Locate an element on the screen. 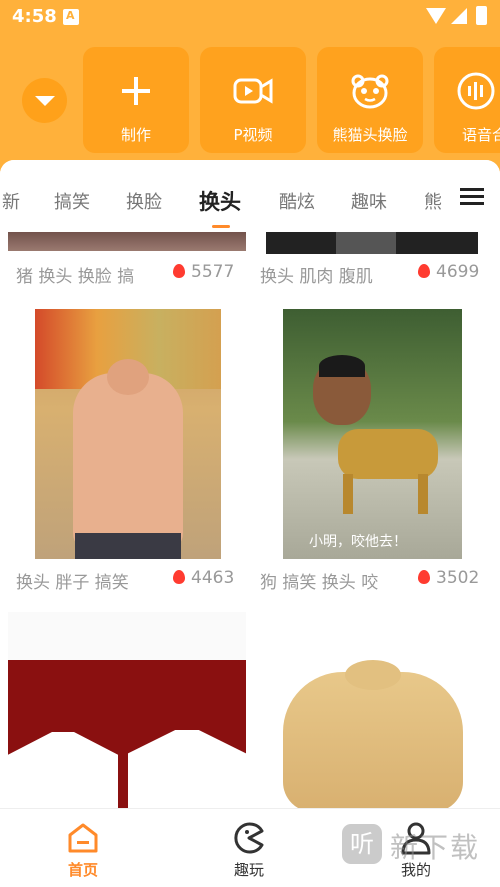 This screenshot has height=887, width=500. tool-label: P视频 is located at coordinates (253, 135).